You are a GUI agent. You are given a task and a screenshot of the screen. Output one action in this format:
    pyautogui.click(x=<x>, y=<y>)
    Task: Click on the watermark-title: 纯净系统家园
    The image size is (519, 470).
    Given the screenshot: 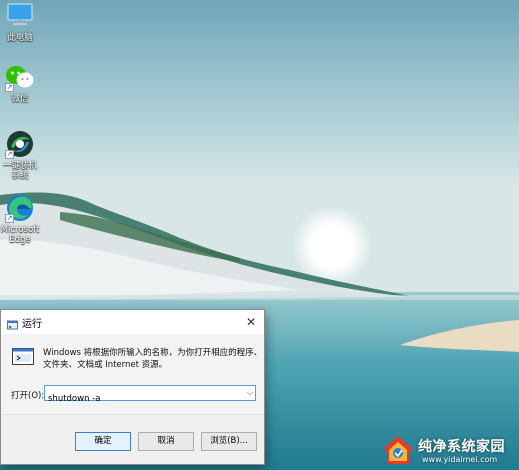 What is the action you would take?
    pyautogui.click(x=461, y=447)
    